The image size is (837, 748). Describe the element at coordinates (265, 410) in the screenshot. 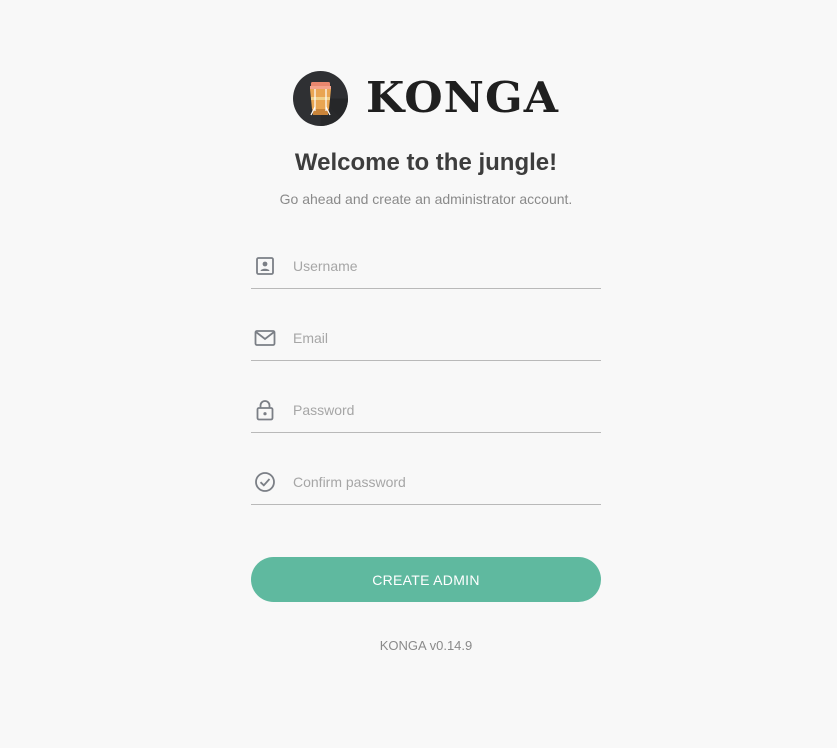

I see `lock-icon` at that location.